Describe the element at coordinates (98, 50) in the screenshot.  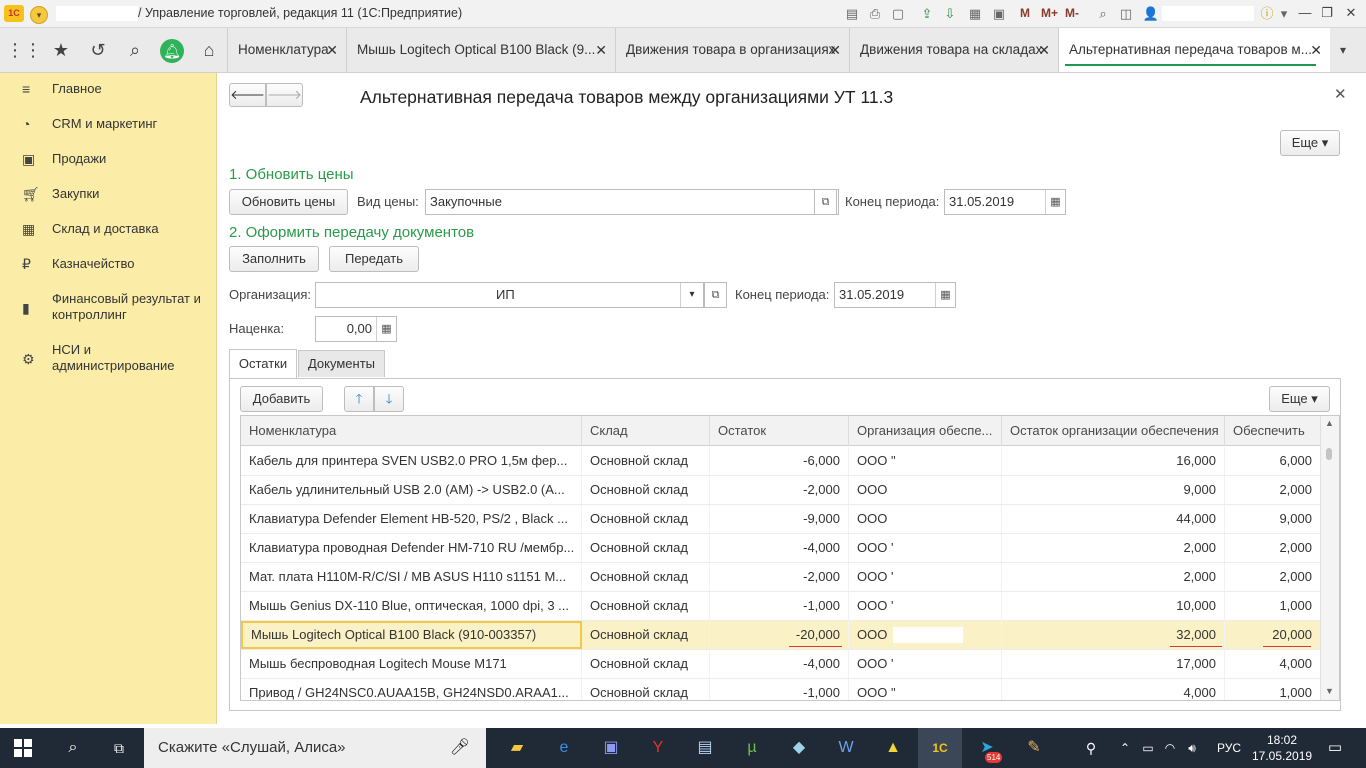
I see `history-icon: ↺` at that location.